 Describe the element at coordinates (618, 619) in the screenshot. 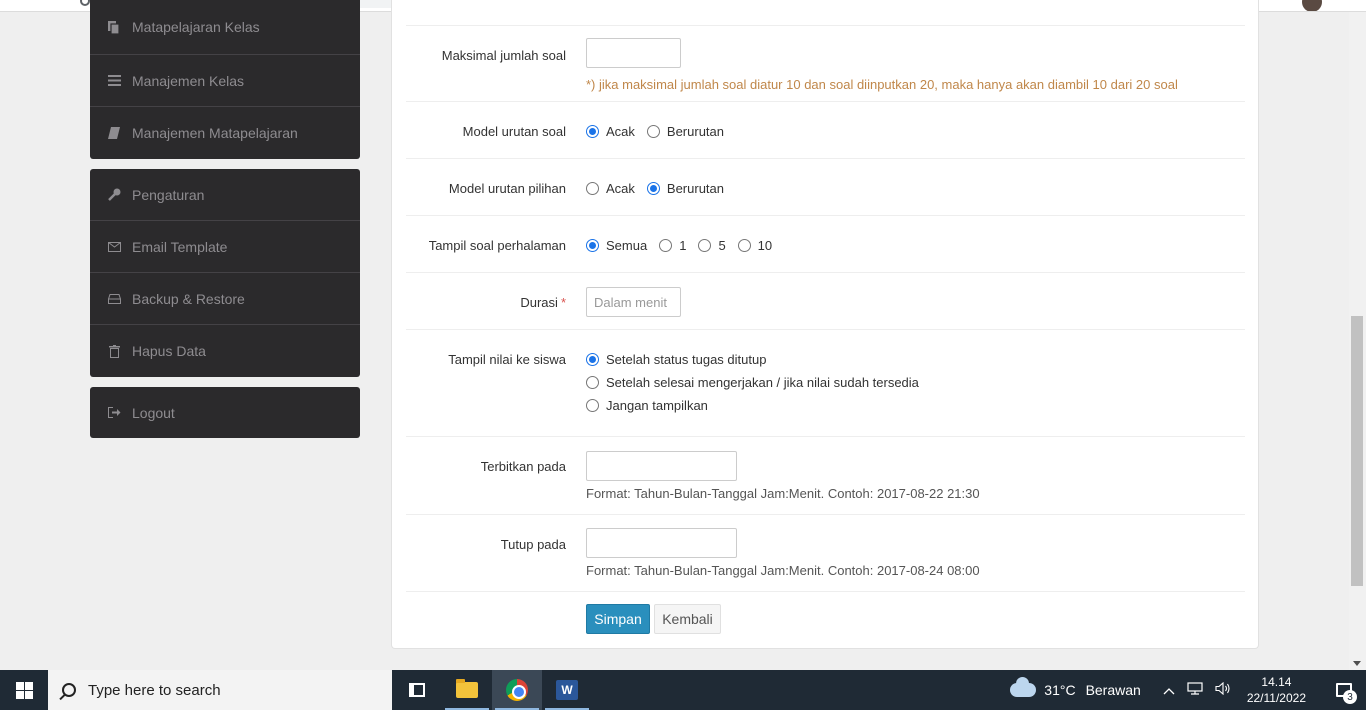

I see `save-button: Simpan` at that location.